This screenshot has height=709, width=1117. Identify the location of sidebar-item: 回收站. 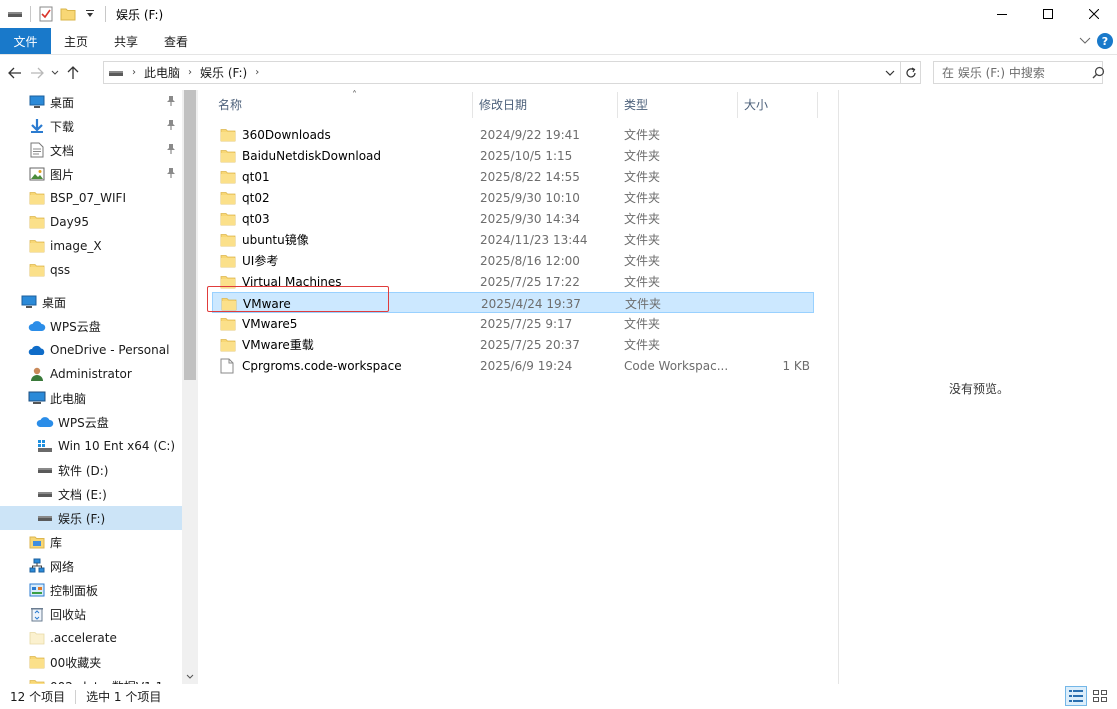
(91, 614).